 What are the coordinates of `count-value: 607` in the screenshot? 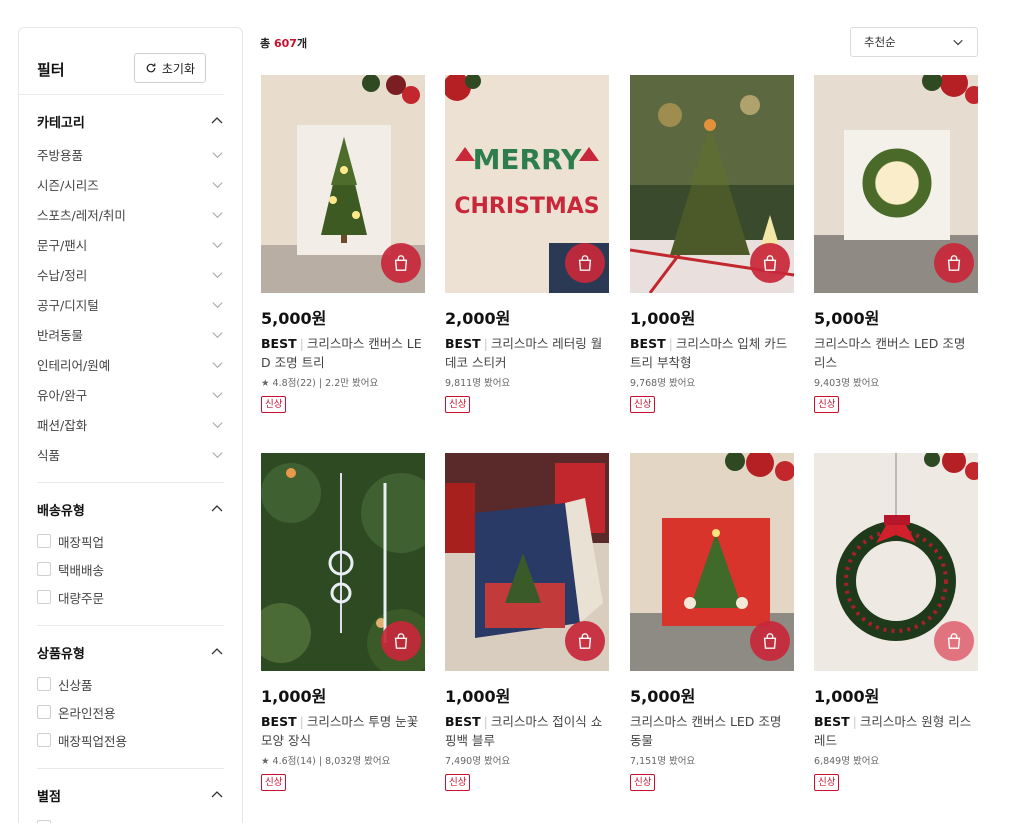 It's located at (285, 43).